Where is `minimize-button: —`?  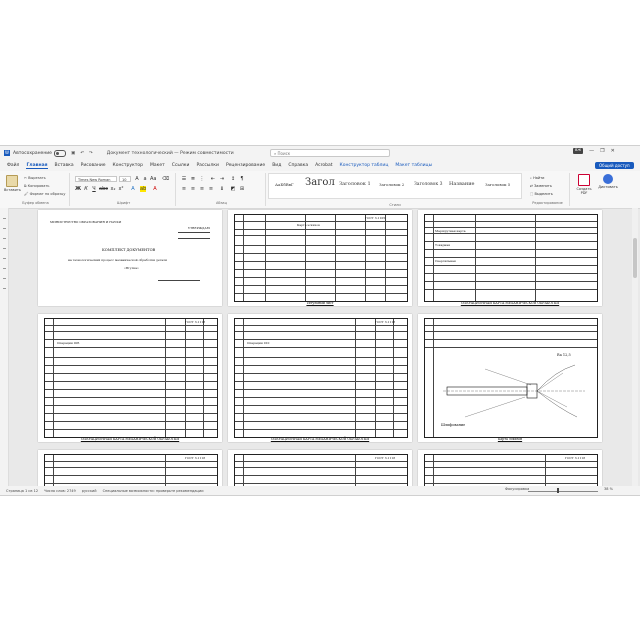 minimize-button: — is located at coordinates (591, 151).